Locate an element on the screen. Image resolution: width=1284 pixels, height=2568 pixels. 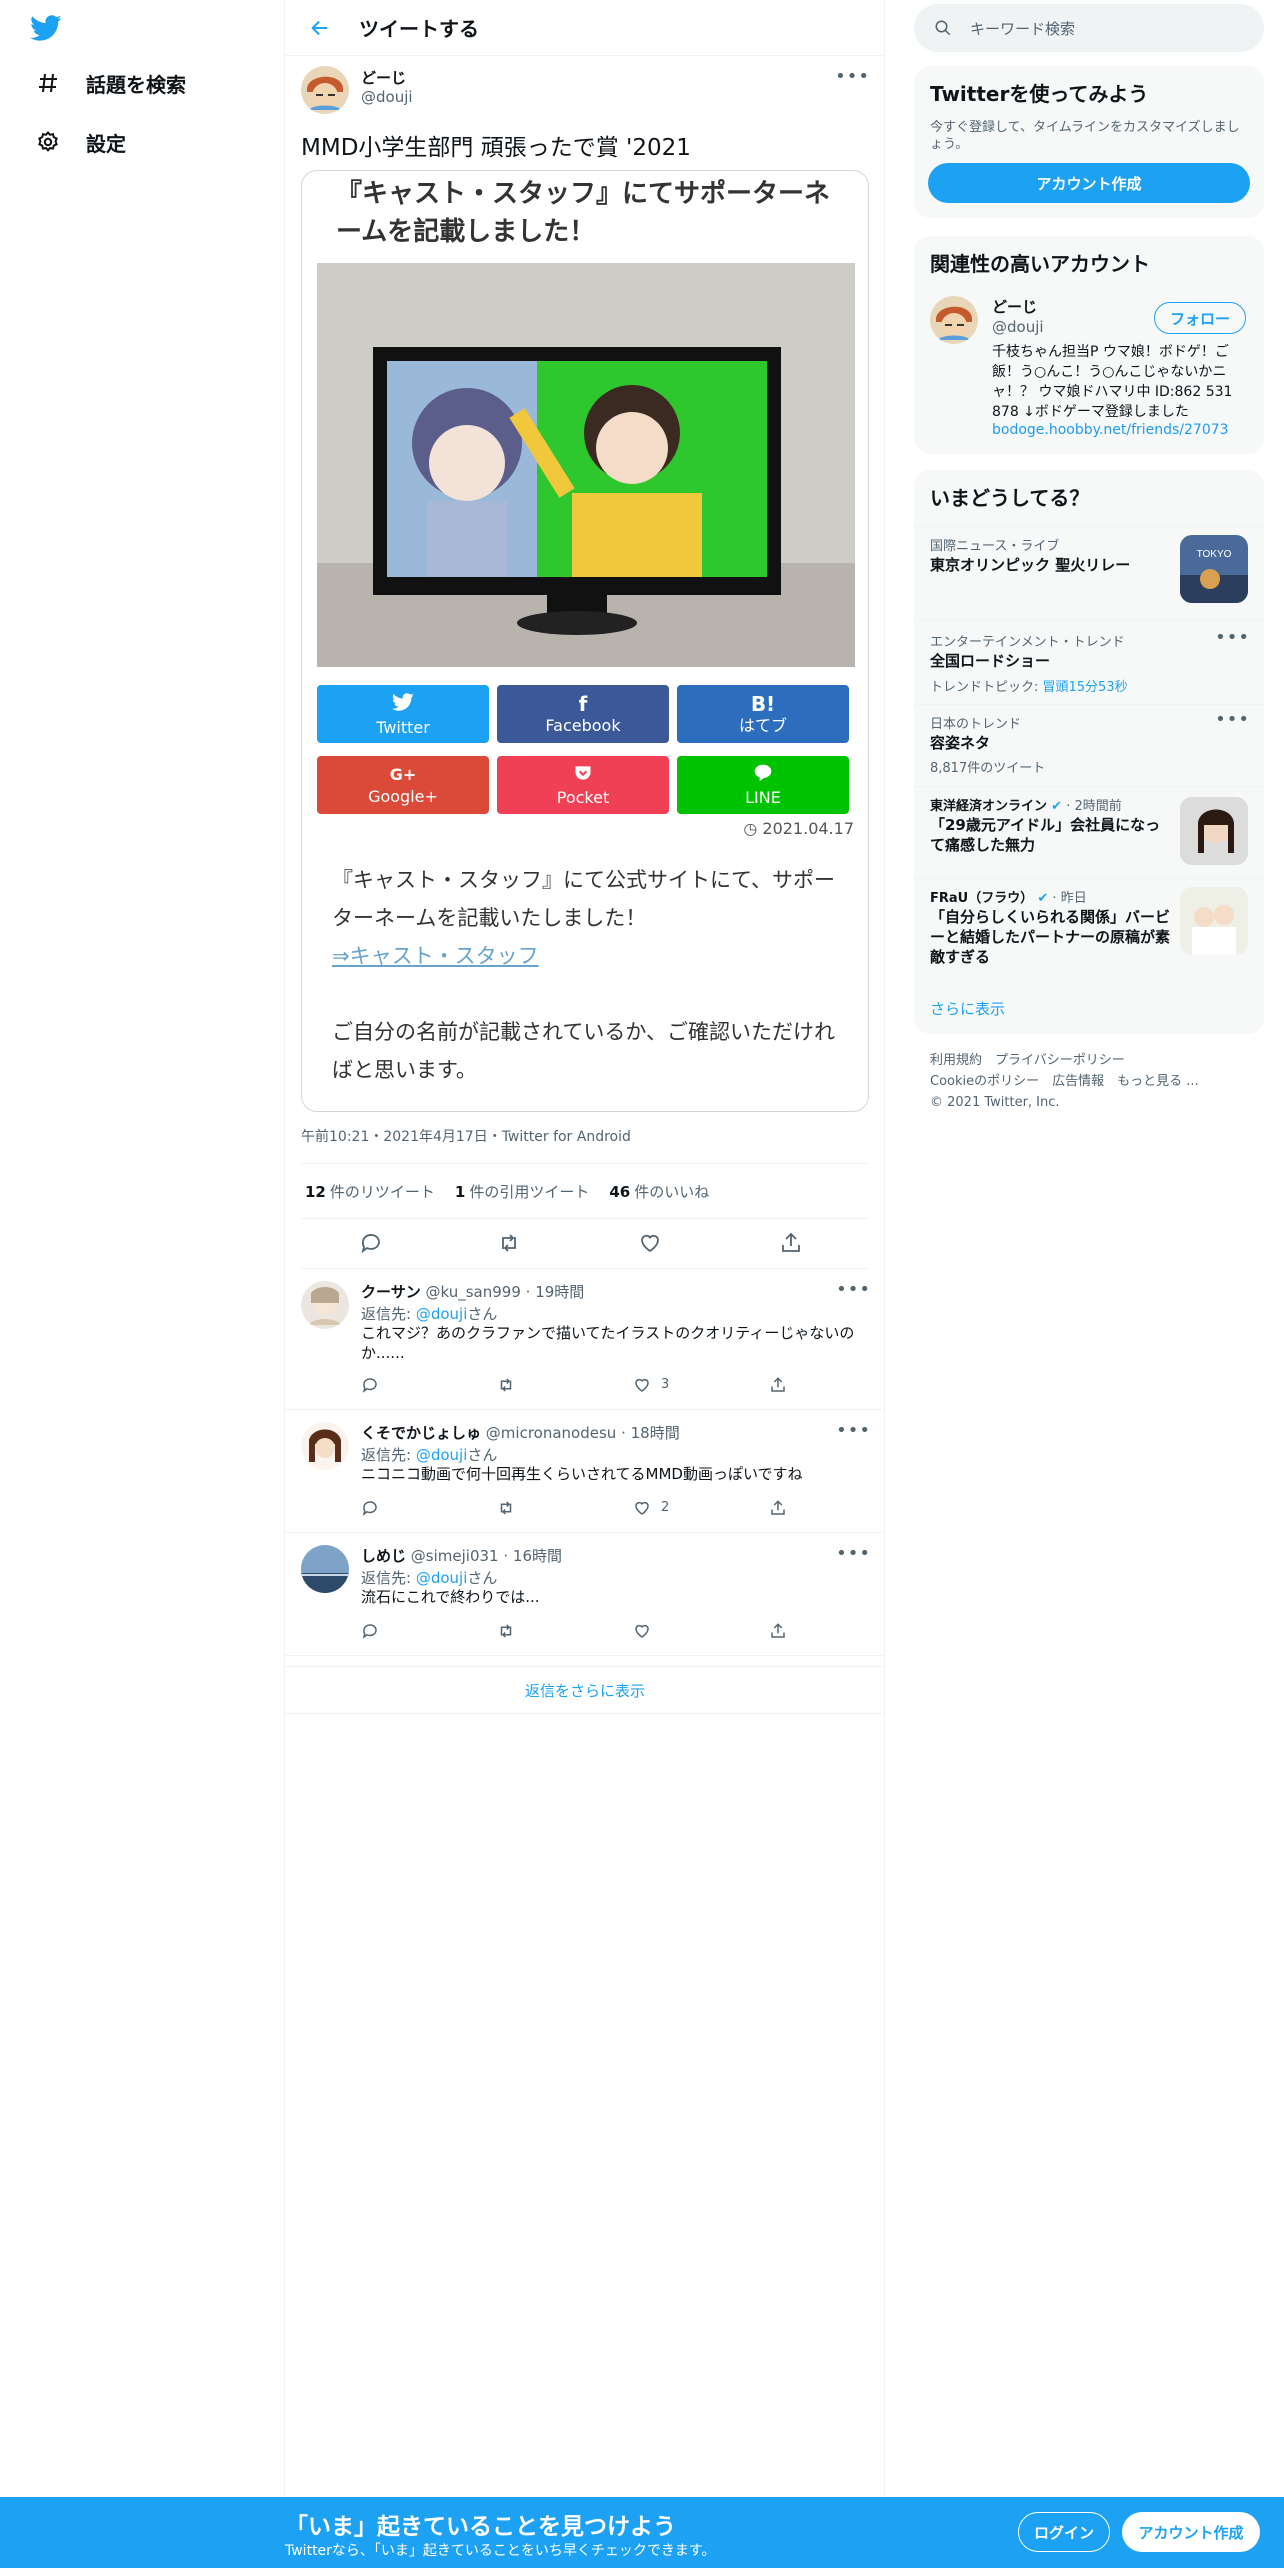
search-input: キーワード検索 is located at coordinates (1089, 28).